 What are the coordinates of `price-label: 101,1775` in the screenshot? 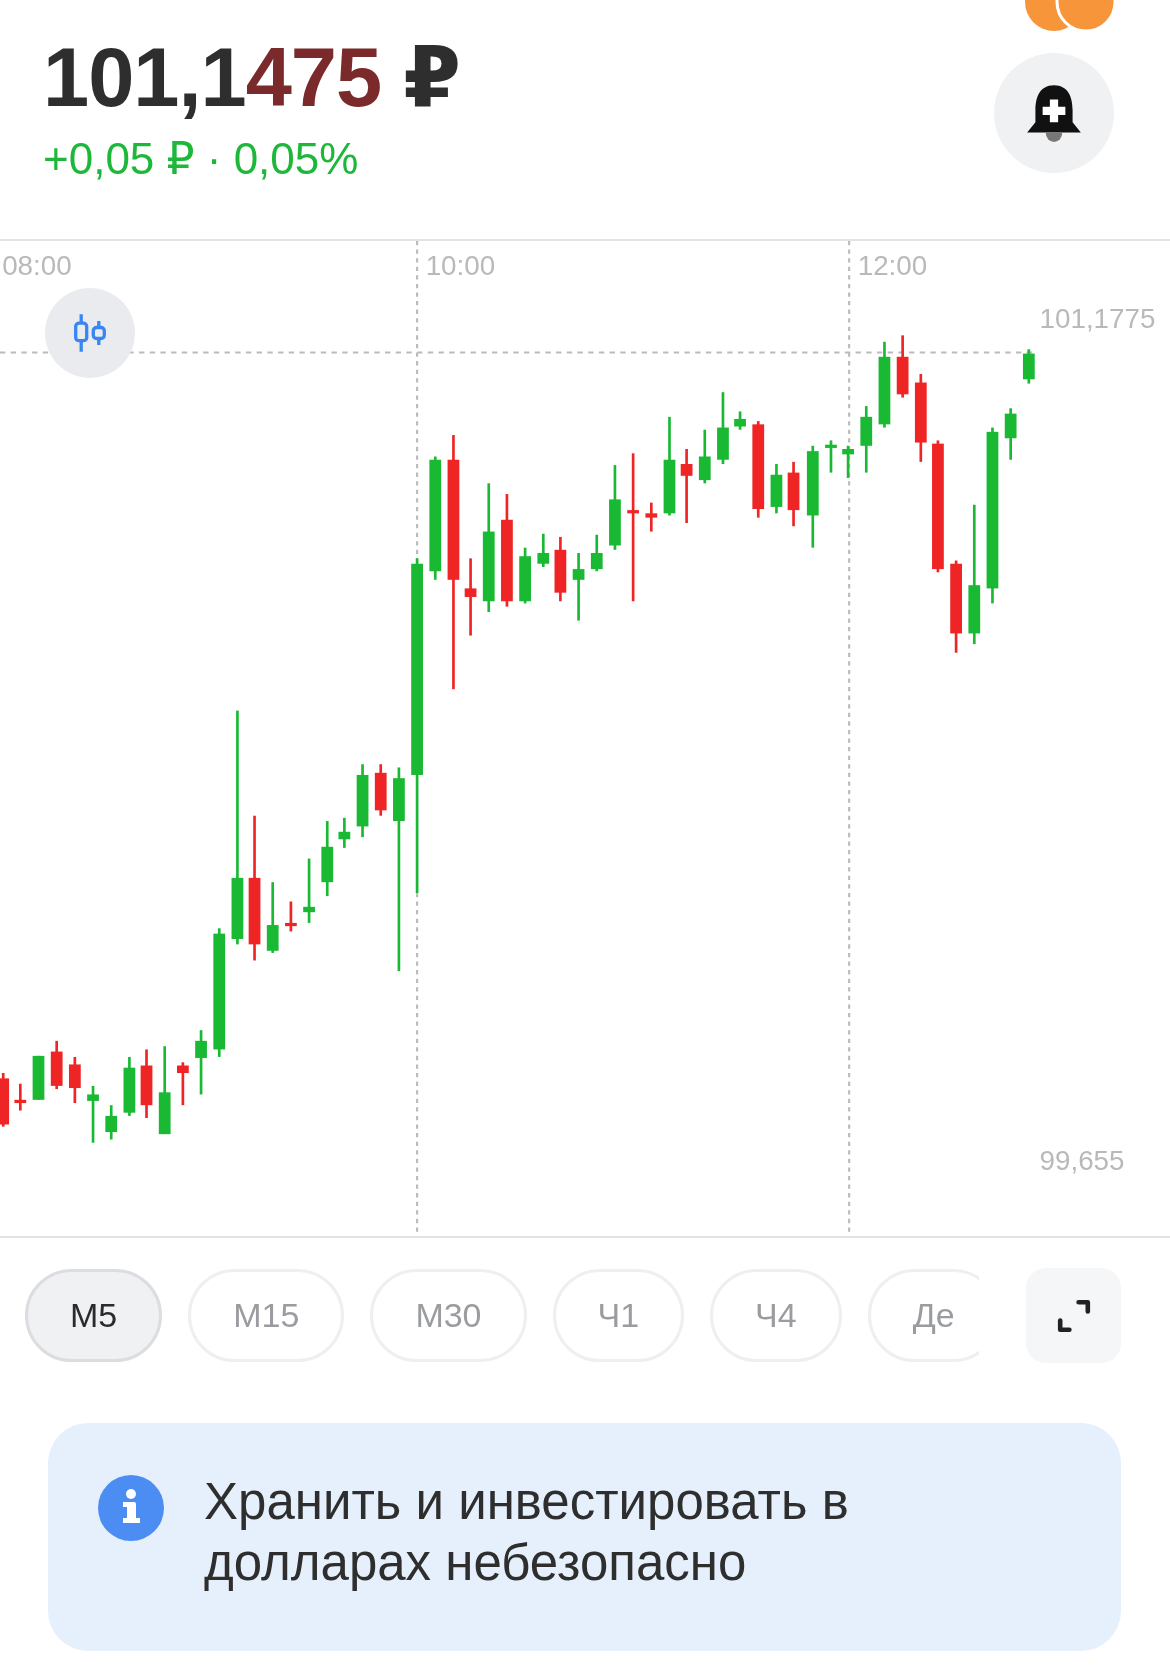 It's located at (1097, 318).